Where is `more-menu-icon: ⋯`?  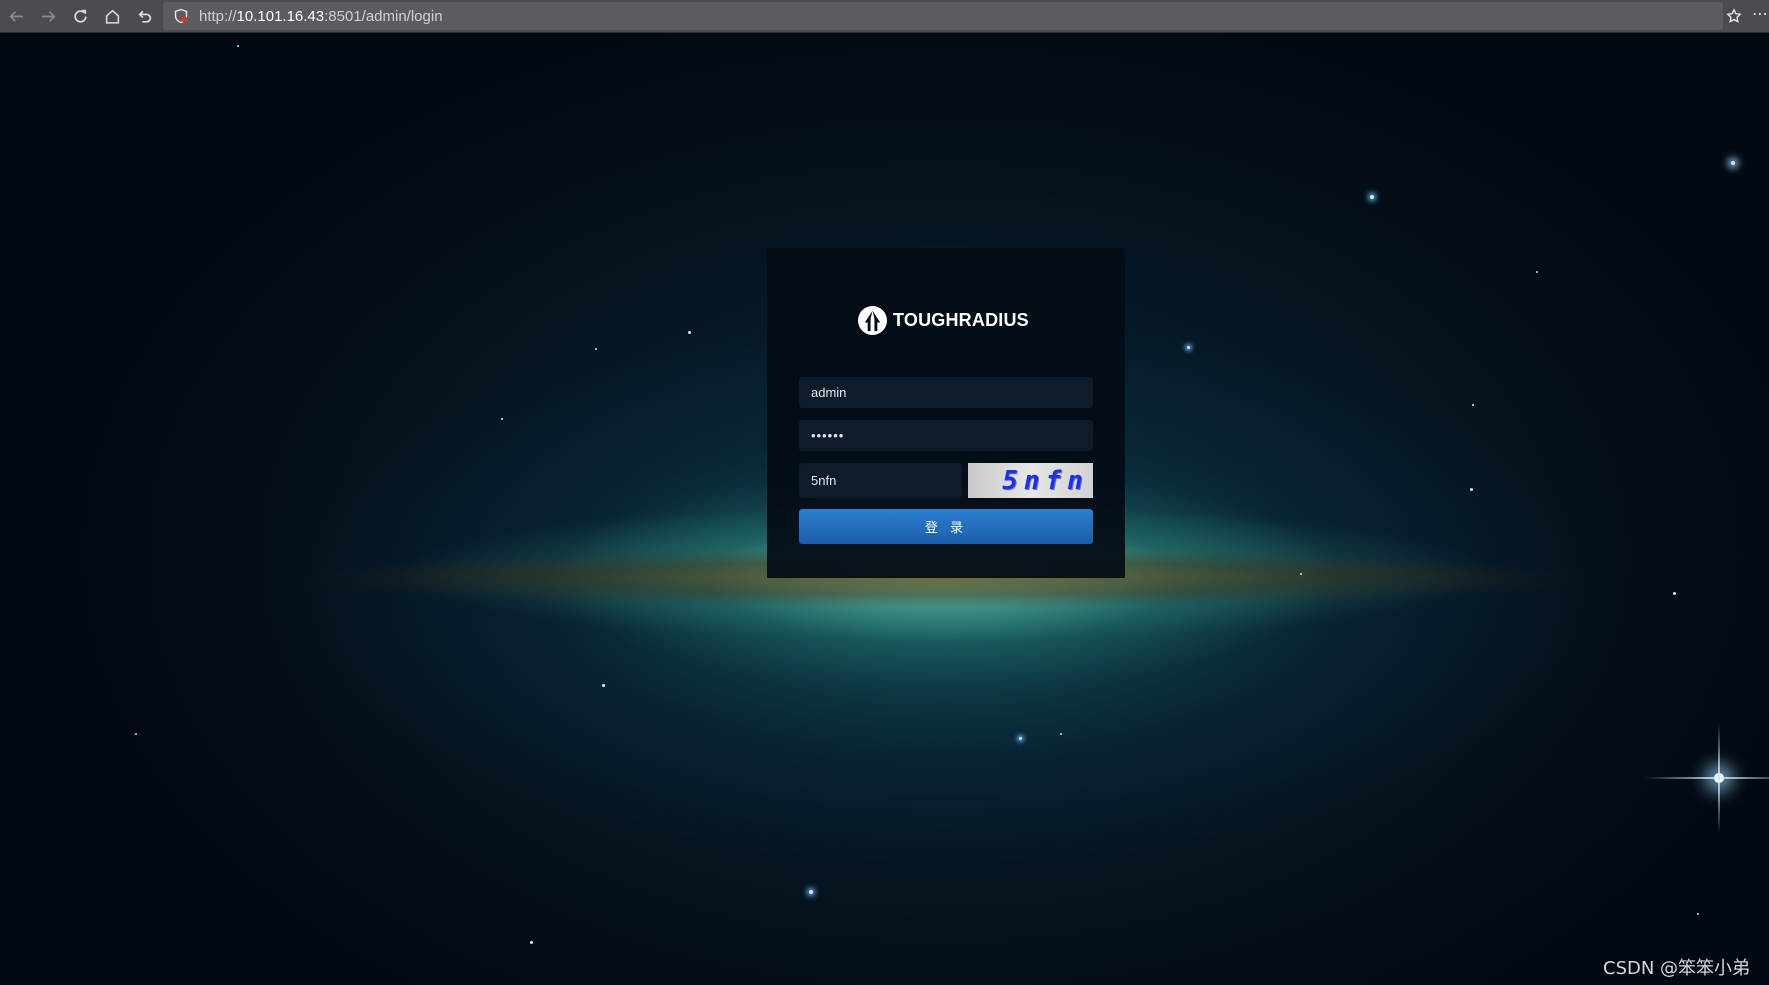 more-menu-icon: ⋯ is located at coordinates (1760, 16).